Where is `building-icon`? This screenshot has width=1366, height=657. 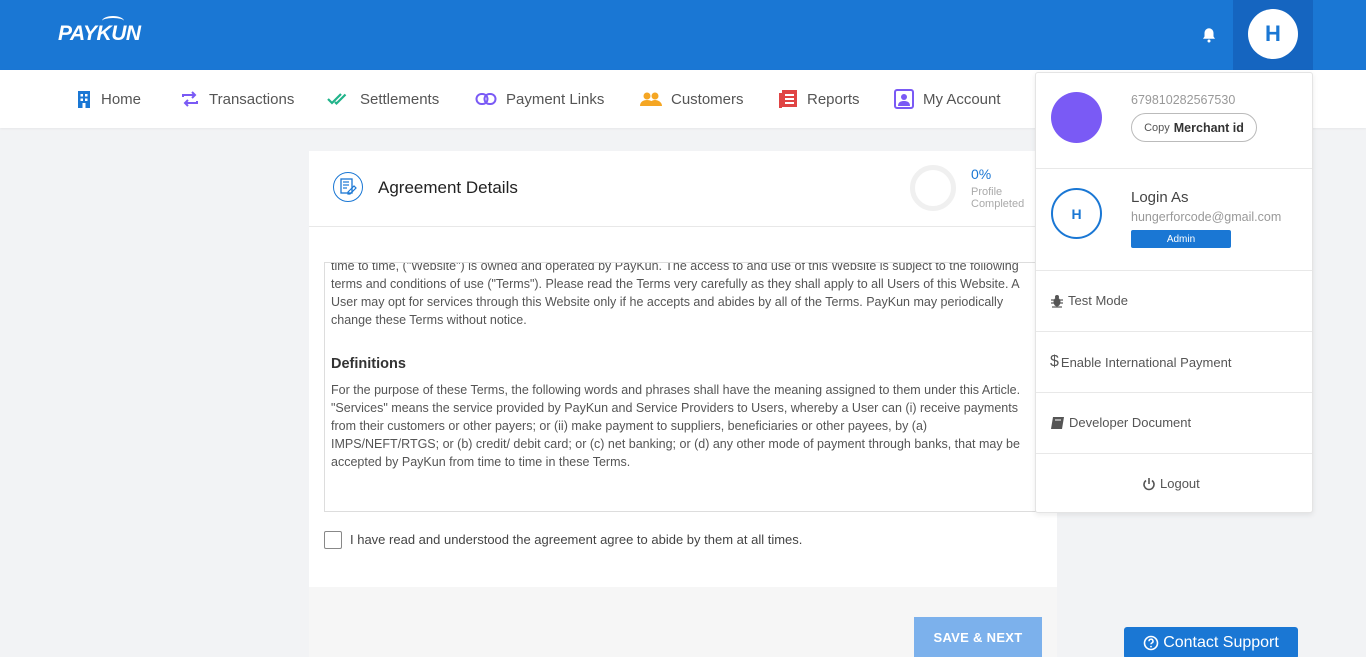
building-icon is located at coordinates (84, 99).